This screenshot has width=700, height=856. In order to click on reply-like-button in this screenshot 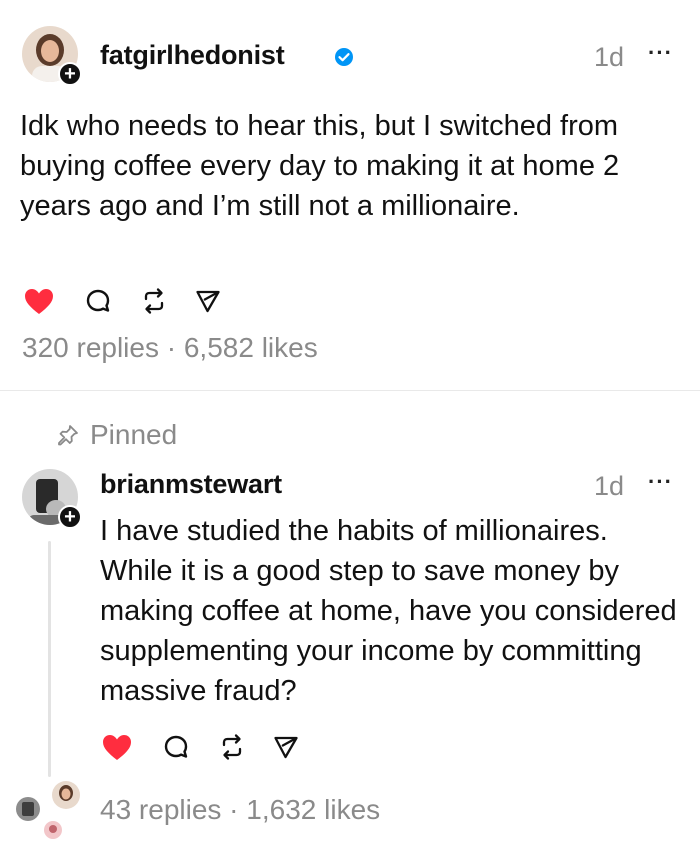, I will do `click(117, 747)`.